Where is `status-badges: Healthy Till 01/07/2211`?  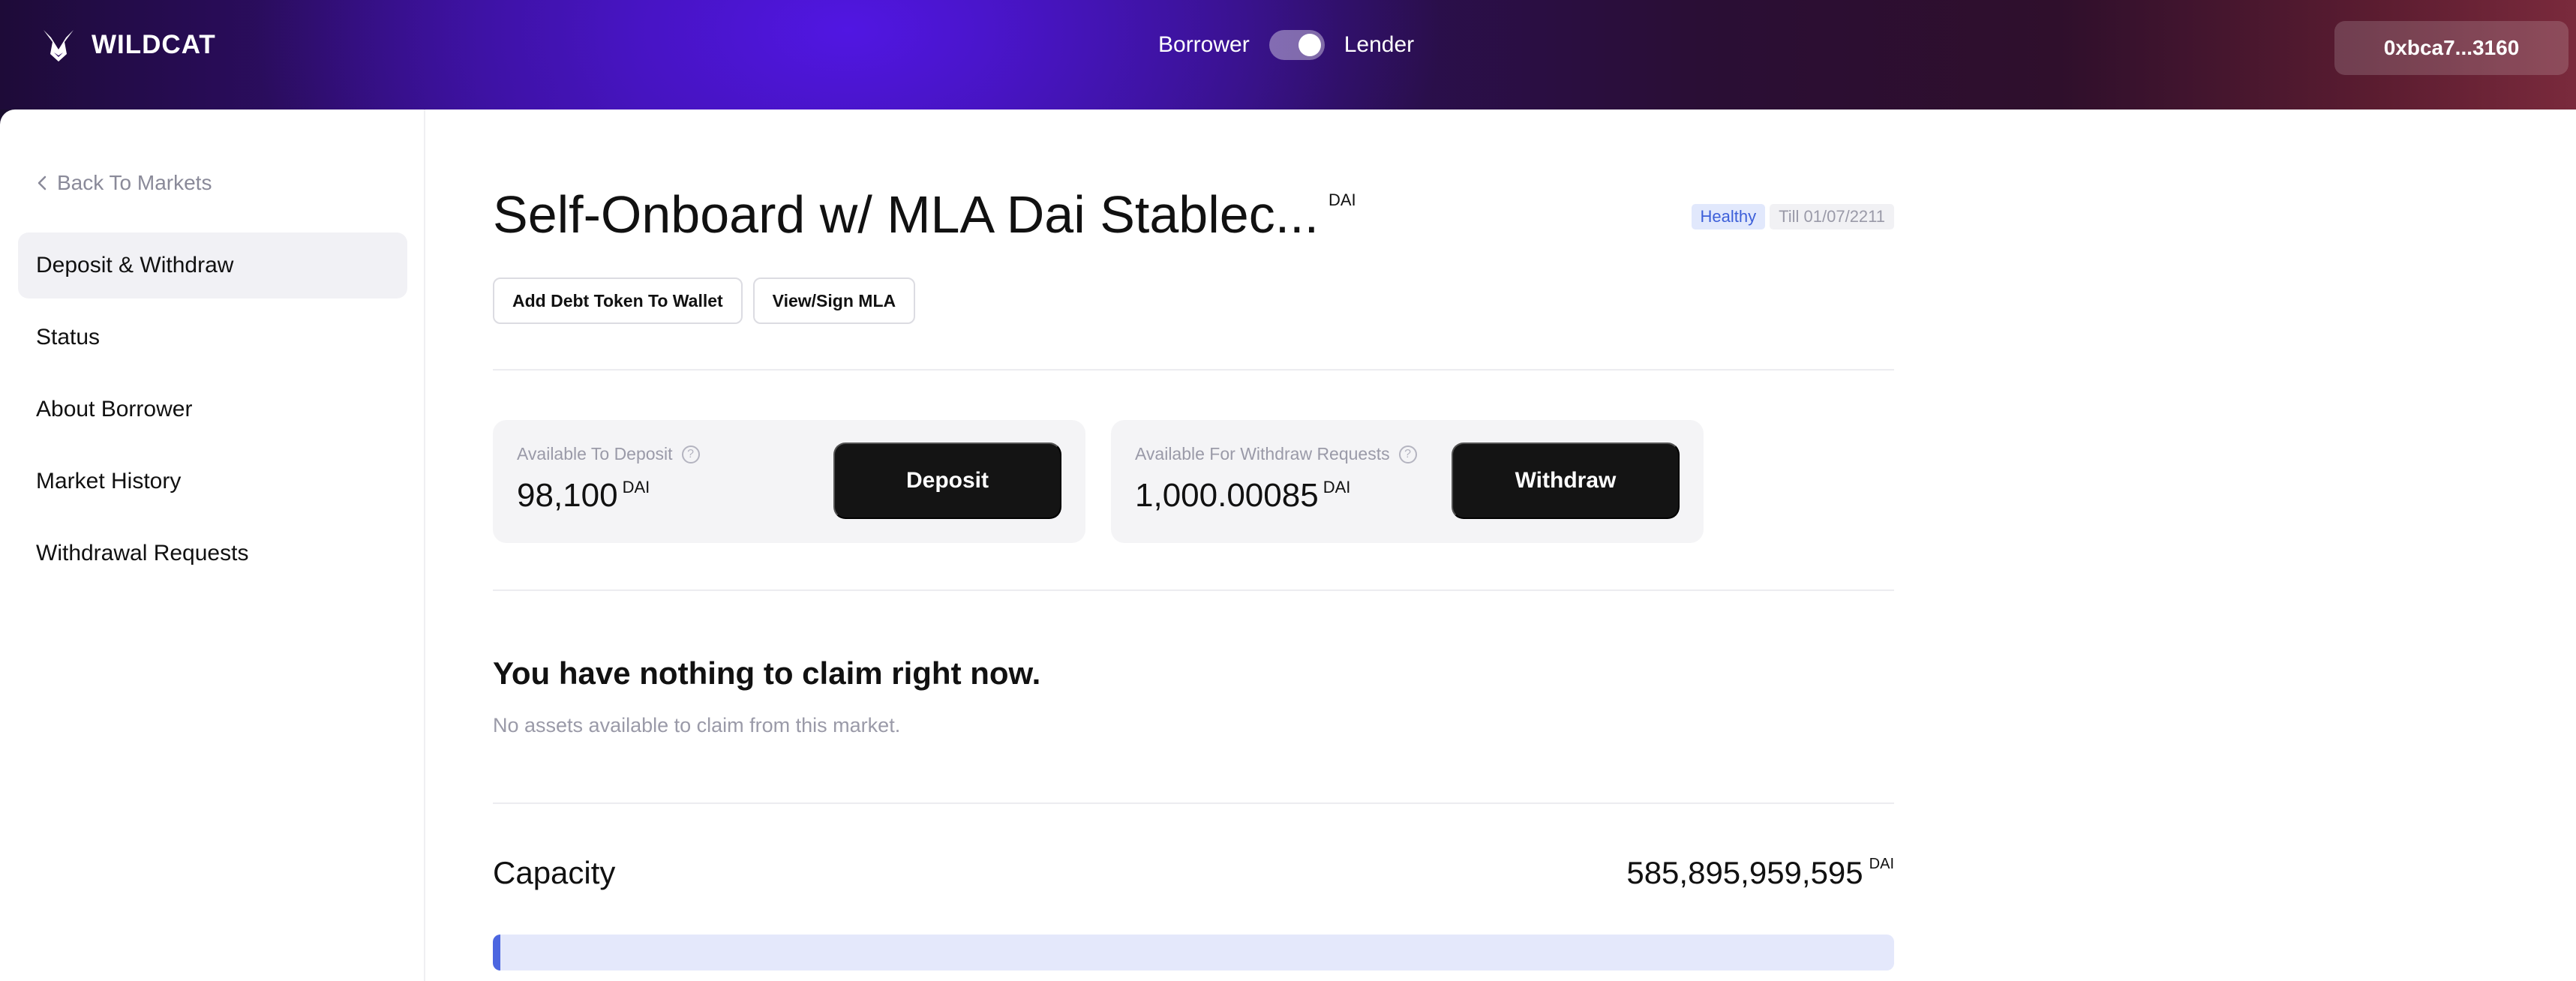
status-badges: Healthy Till 01/07/2211 is located at coordinates (1792, 217).